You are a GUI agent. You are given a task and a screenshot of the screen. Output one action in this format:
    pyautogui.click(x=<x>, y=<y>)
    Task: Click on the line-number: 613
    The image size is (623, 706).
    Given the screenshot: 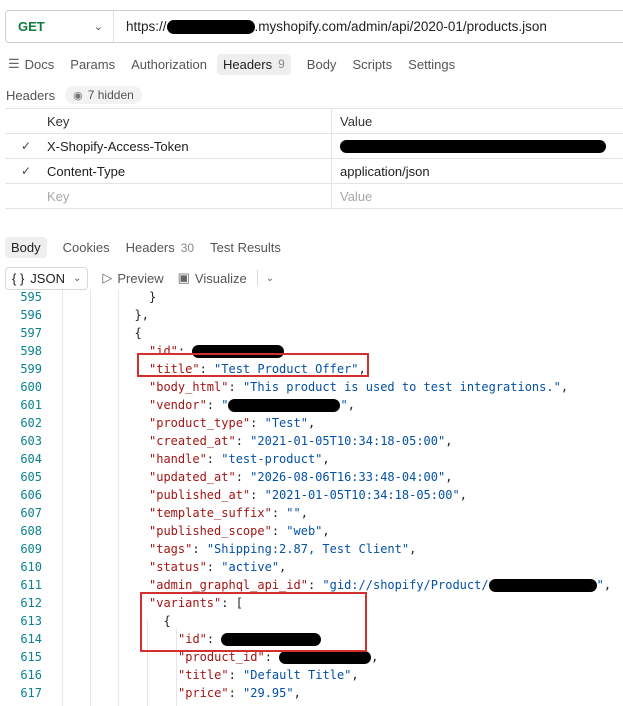 What is the action you would take?
    pyautogui.click(x=31, y=621)
    